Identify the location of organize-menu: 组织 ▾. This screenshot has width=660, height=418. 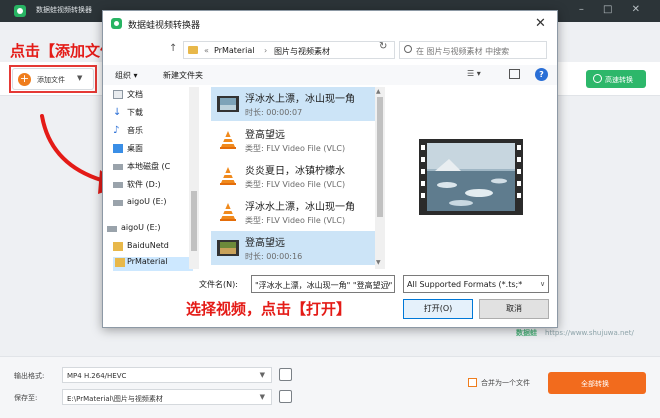
(126, 75).